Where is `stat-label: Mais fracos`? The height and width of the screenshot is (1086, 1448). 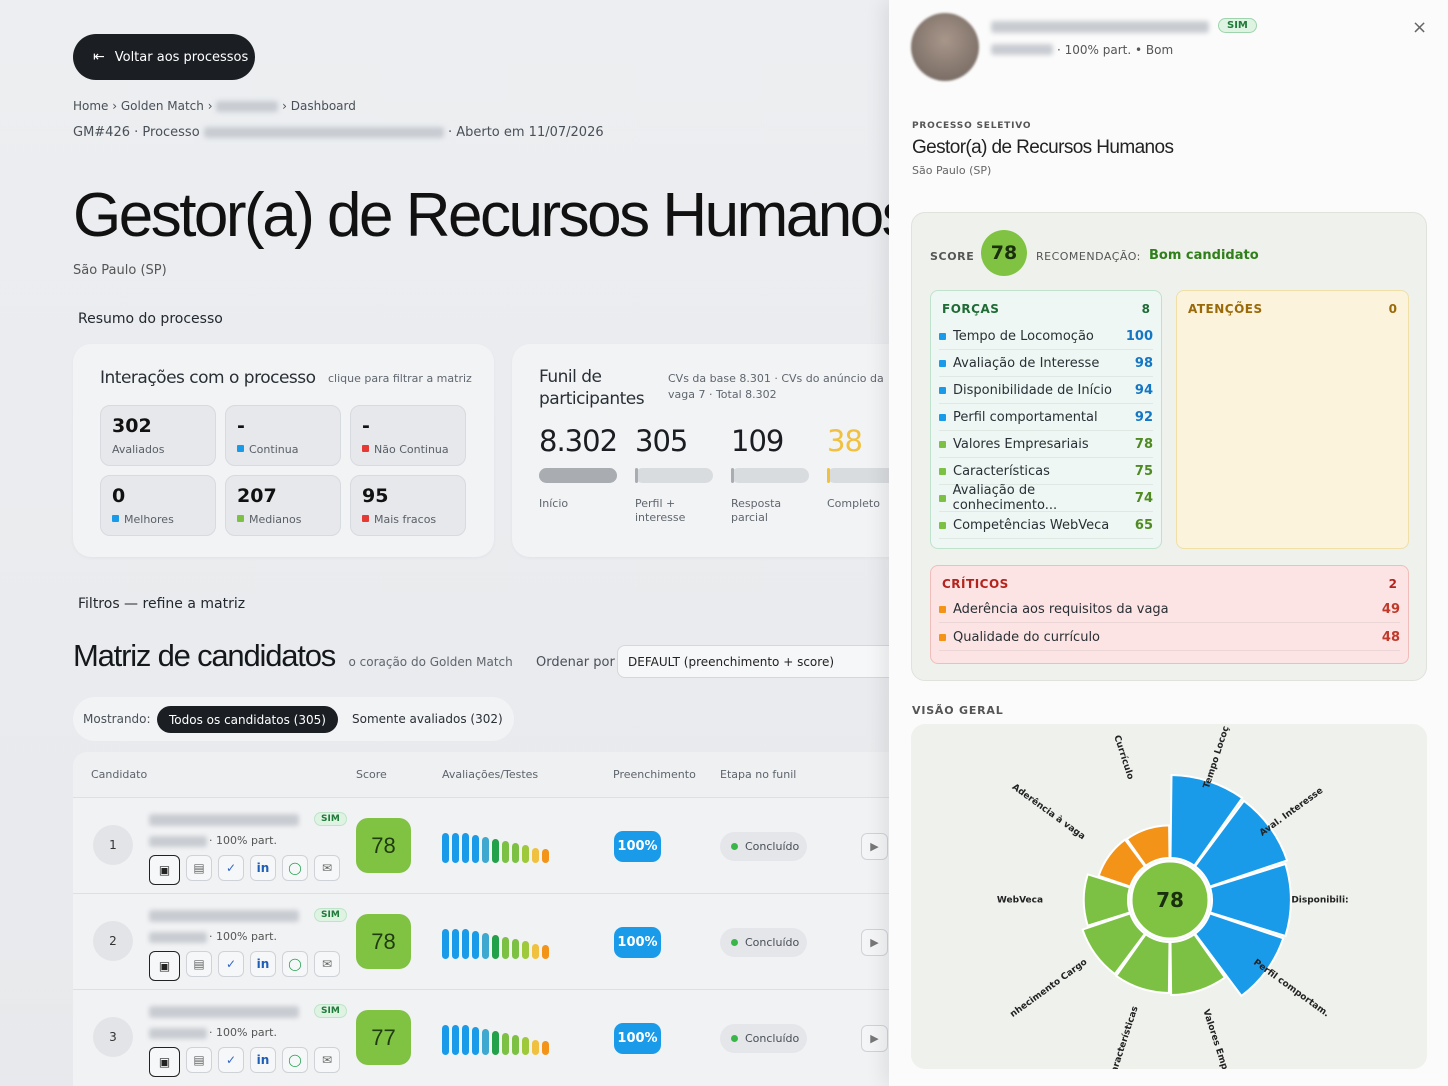 stat-label: Mais fracos is located at coordinates (408, 518).